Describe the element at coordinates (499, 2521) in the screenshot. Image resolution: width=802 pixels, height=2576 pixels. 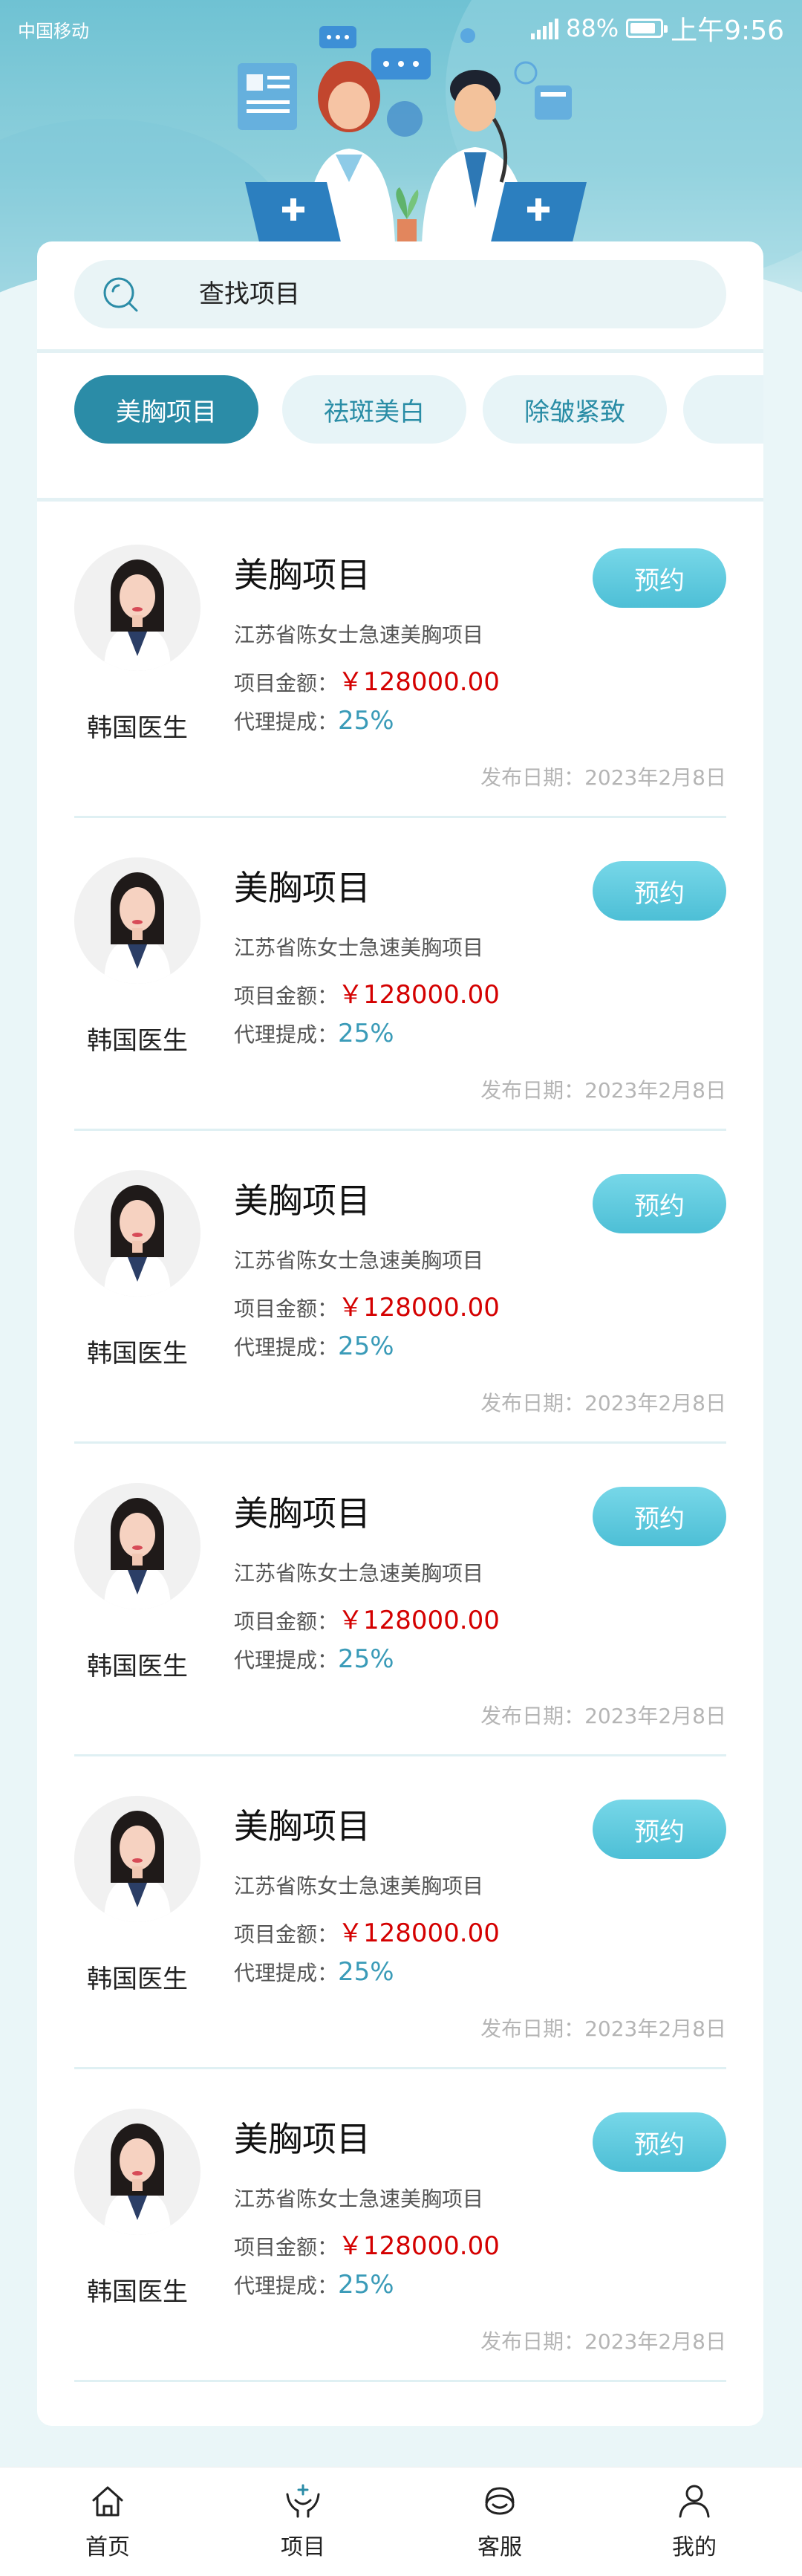
I see `nav-customer-service: 客服` at that location.